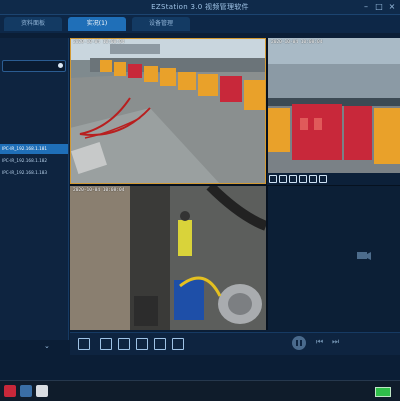  What do you see at coordinates (160, 344) in the screenshot?
I see `play-icon` at bounding box center [160, 344].